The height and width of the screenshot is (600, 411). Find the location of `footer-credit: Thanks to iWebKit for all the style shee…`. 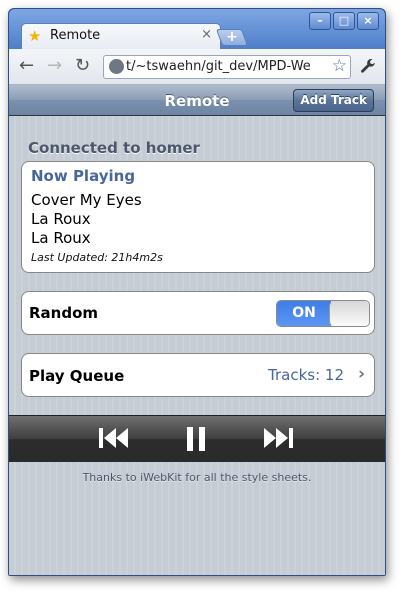

footer-credit: Thanks to iWebKit for all the style shee… is located at coordinates (197, 477).